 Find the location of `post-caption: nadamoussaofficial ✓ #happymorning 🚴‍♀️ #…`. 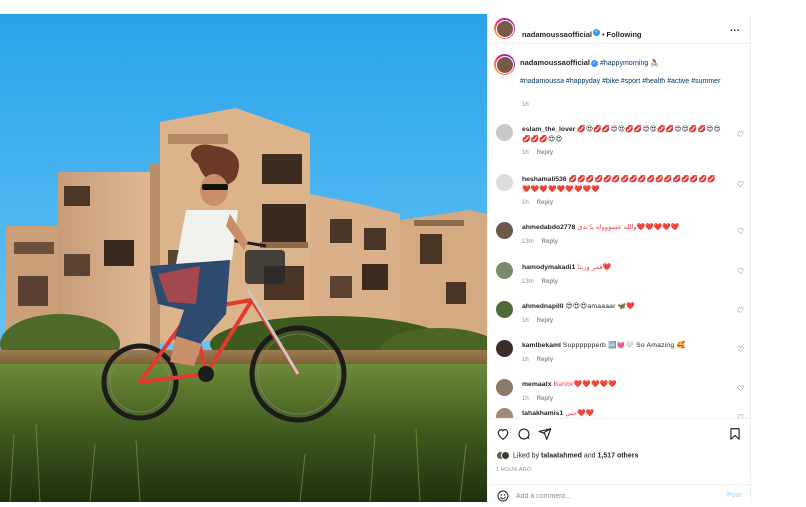

post-caption: nadamoussaofficial ✓ #happymorning 🚴‍♀️ #… is located at coordinates (631, 72).